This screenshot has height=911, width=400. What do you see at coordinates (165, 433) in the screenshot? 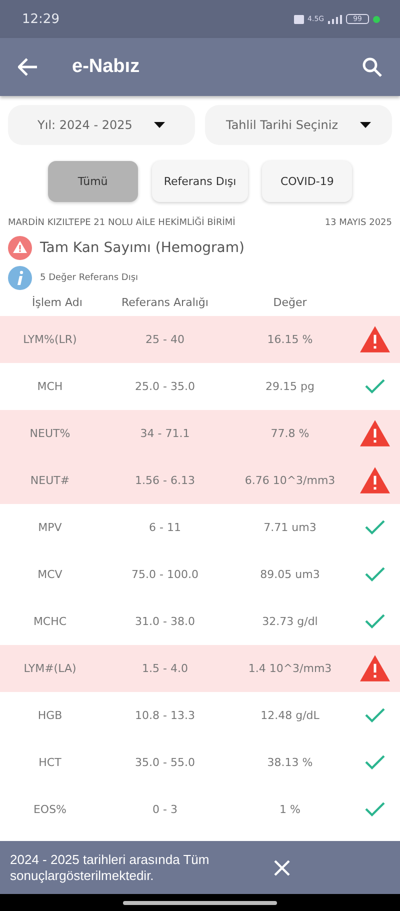
I see `reference-range: 34 - 71.1` at bounding box center [165, 433].